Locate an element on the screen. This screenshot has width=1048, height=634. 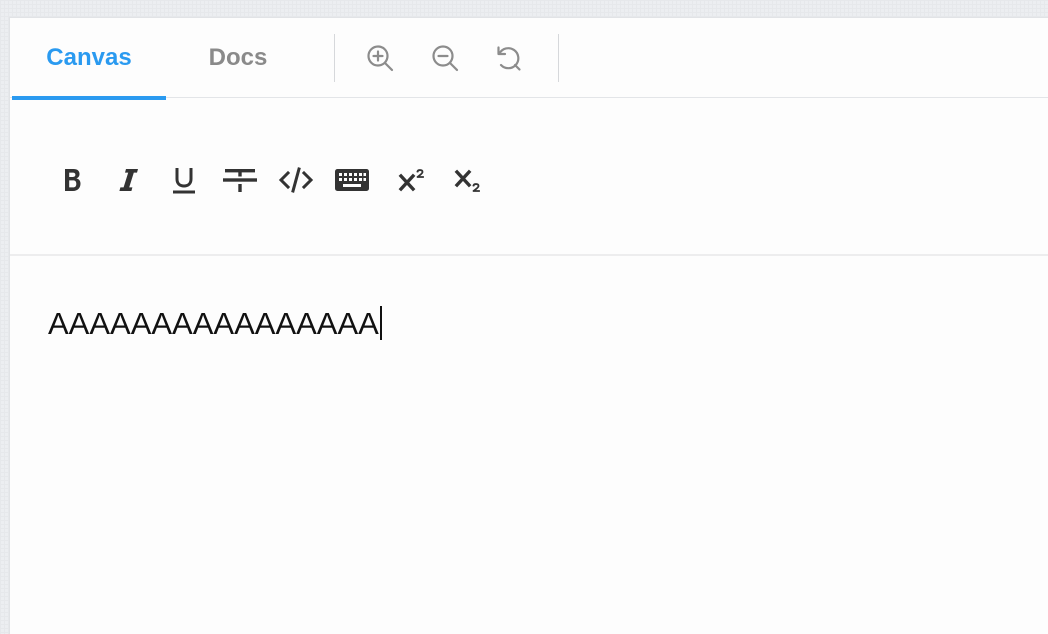
tab-canvas-label: Canvas is located at coordinates (89, 57).